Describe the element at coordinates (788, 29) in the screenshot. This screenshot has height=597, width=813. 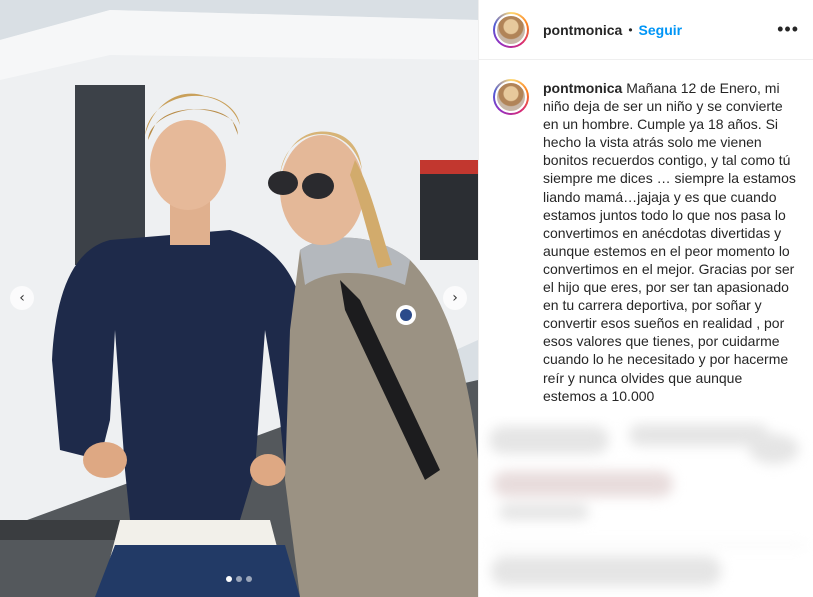
I see `more-options-icon: •••` at that location.